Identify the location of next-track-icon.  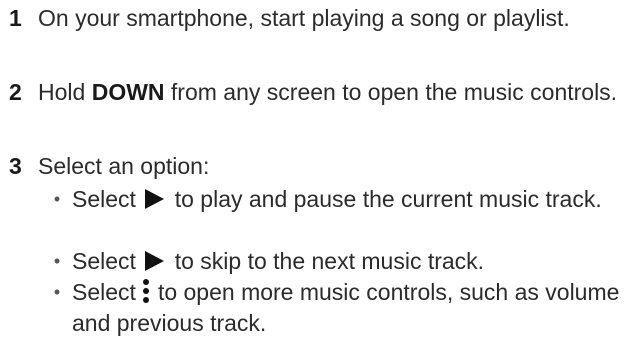
(155, 261).